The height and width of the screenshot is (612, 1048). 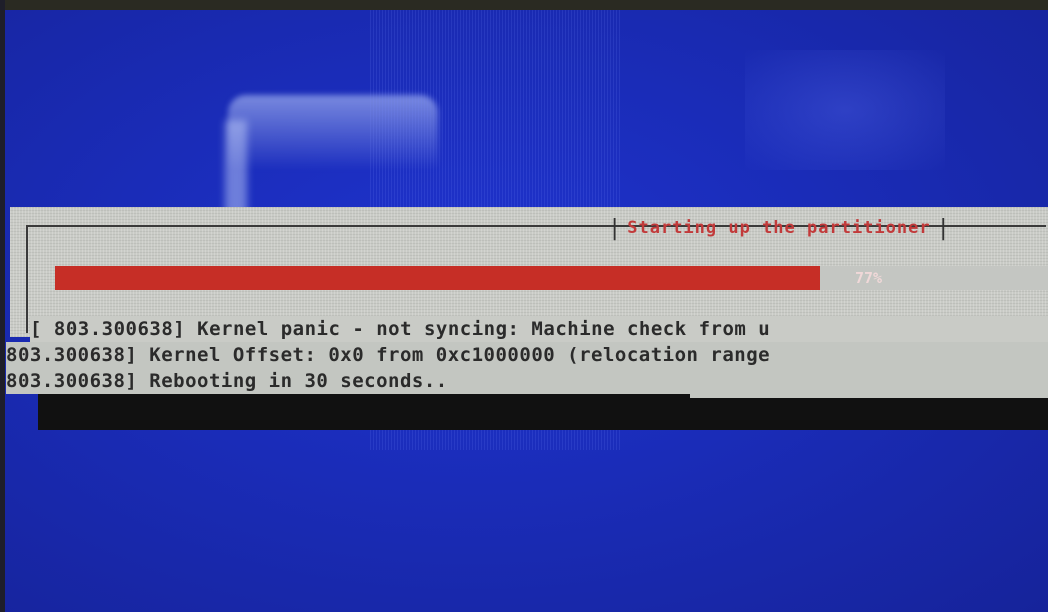 What do you see at coordinates (437, 278) in the screenshot?
I see `progress-bar-fill` at bounding box center [437, 278].